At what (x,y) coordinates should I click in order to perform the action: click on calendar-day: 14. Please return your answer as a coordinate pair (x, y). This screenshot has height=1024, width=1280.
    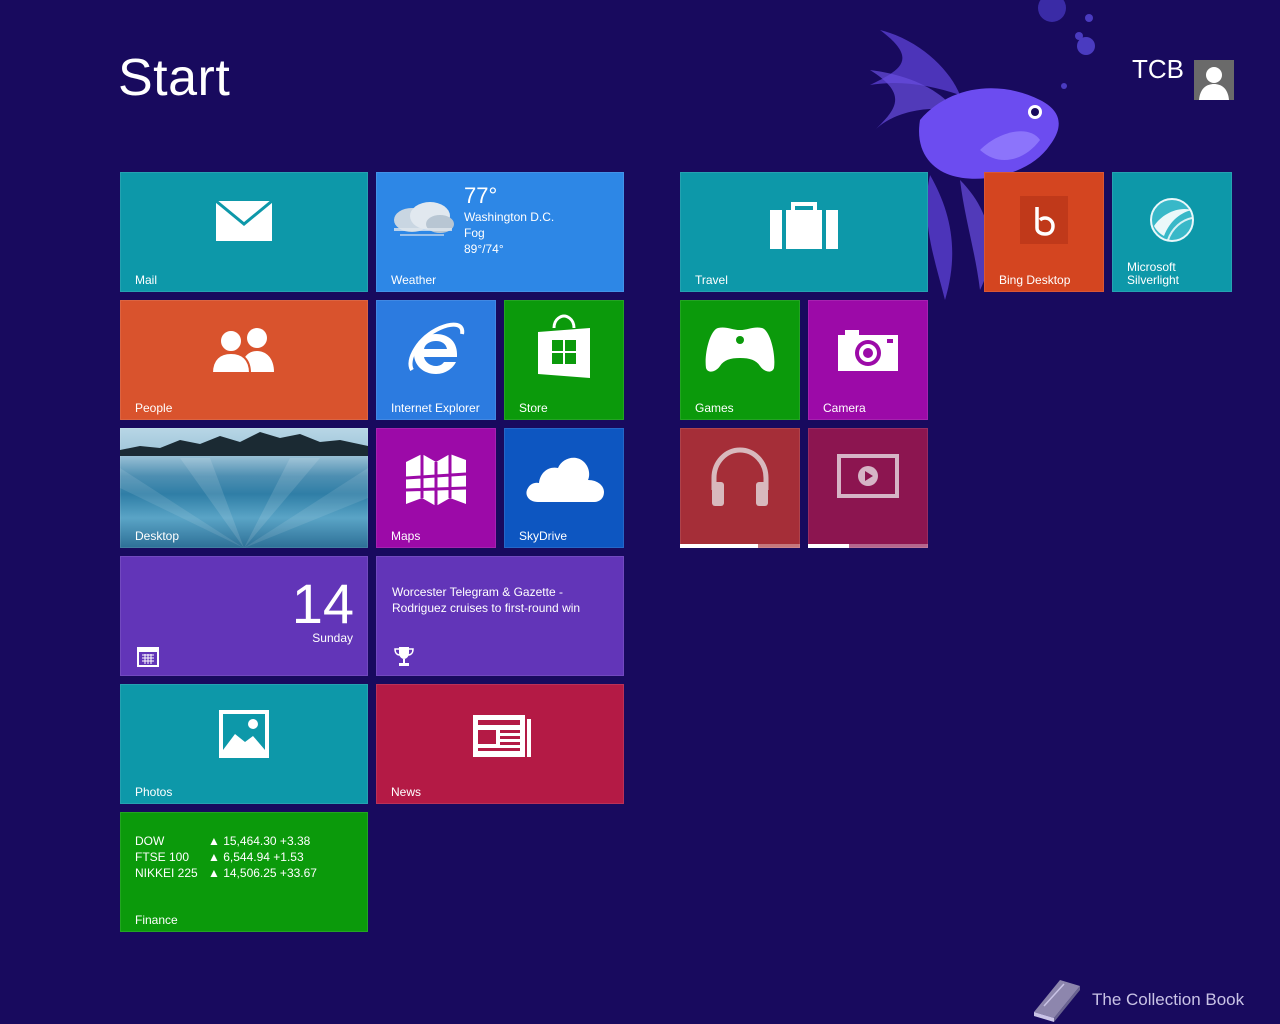
    Looking at the image, I should click on (322, 603).